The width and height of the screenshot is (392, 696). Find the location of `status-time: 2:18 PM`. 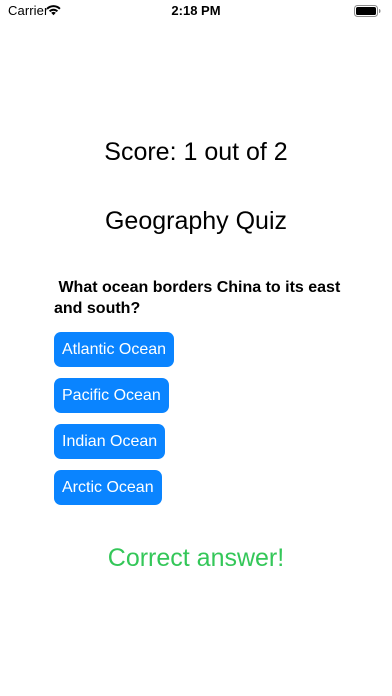

status-time: 2:18 PM is located at coordinates (196, 10).